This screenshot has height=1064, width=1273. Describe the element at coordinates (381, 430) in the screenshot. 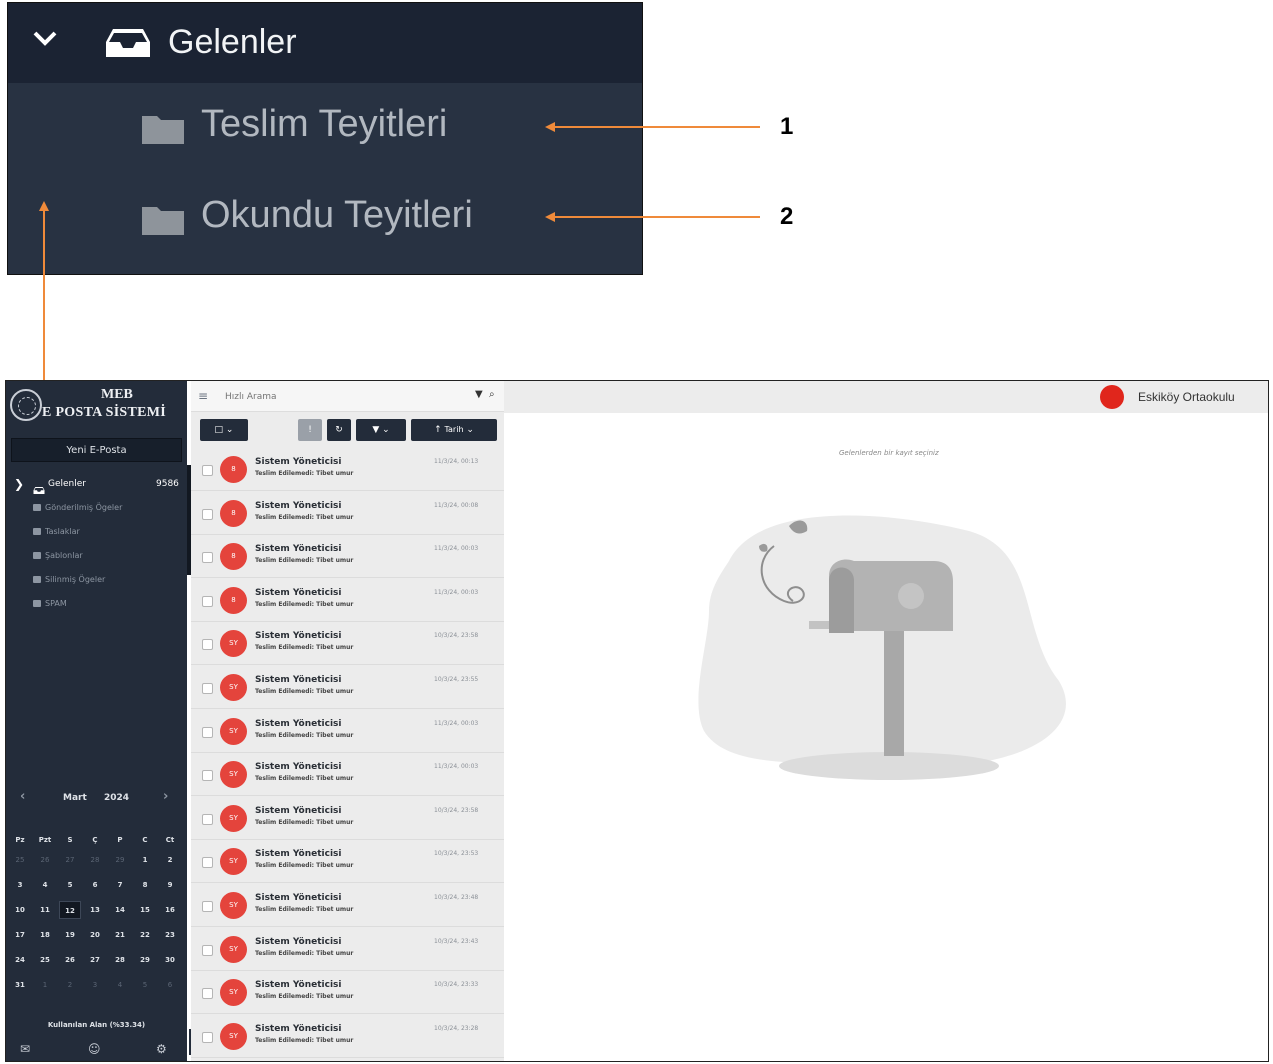

I see `filter-dropdown-button: ▼ ⌄` at that location.